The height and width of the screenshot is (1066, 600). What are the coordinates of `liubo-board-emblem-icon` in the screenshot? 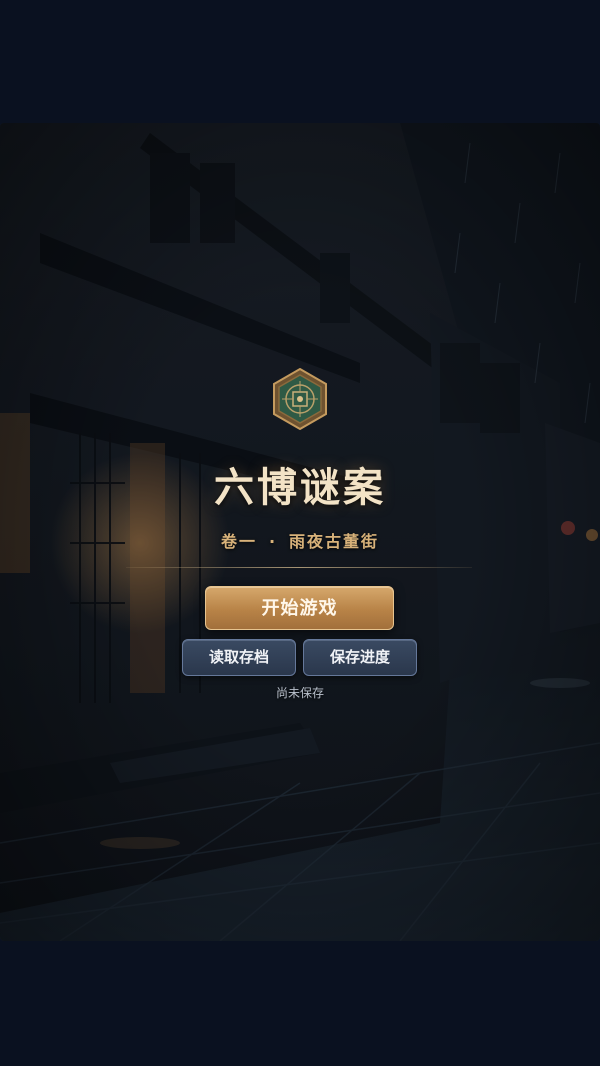 It's located at (300, 399).